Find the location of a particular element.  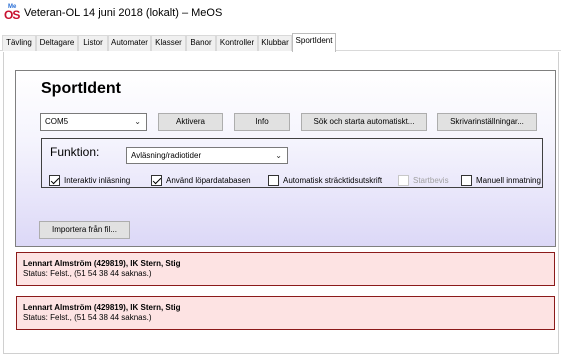

tab-banor: Banor is located at coordinates (201, 43).